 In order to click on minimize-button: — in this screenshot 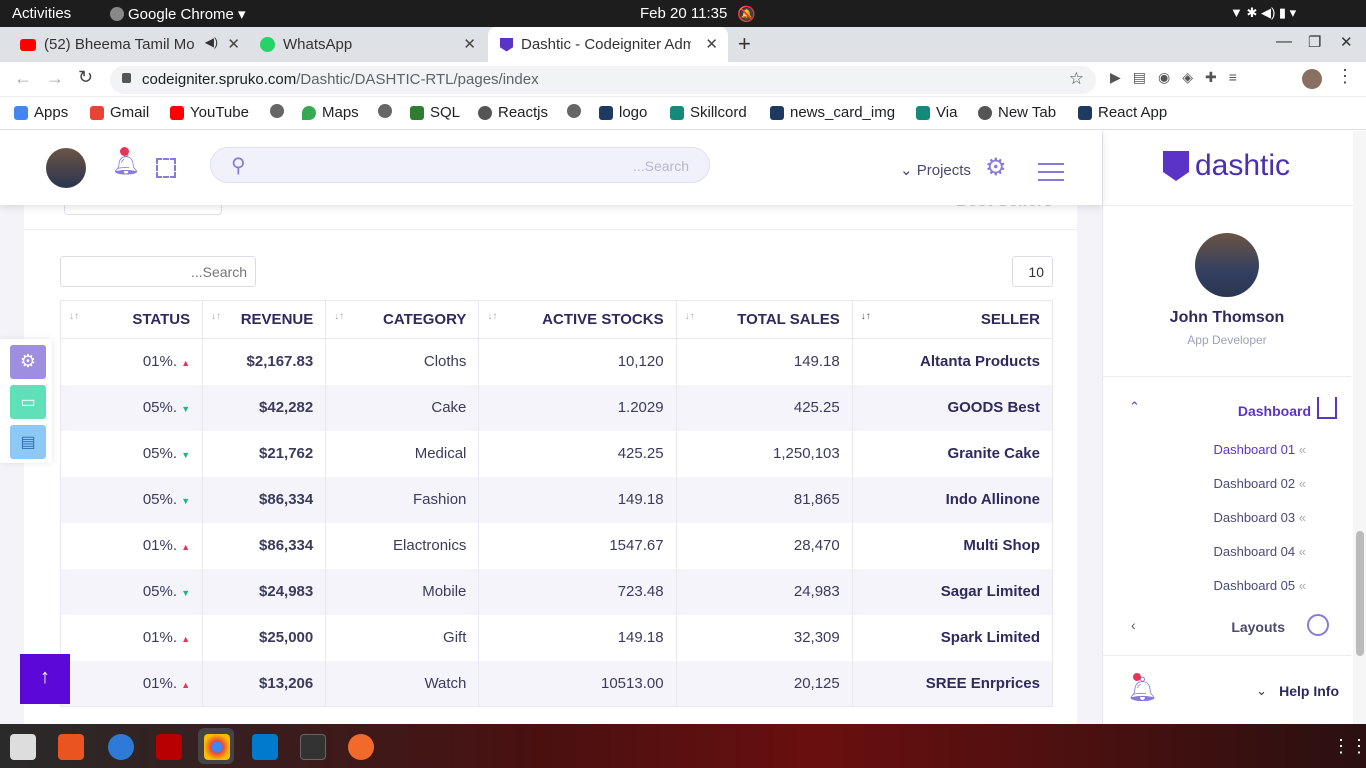, I will do `click(1284, 42)`.